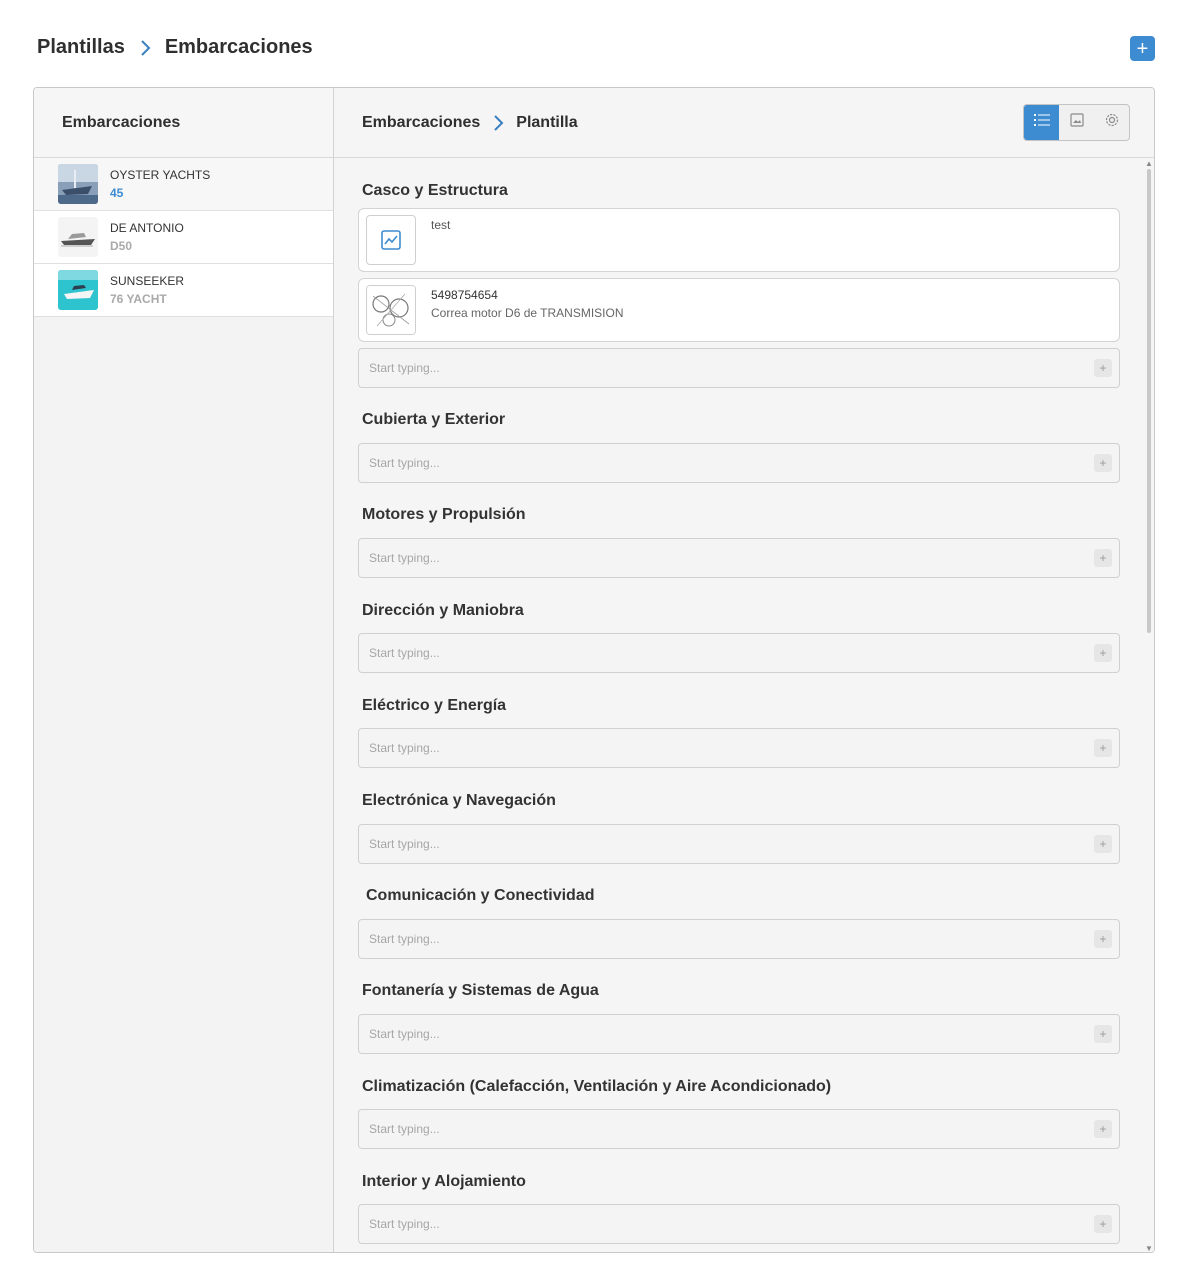 The width and height of the screenshot is (1185, 1279). Describe the element at coordinates (1142, 48) in the screenshot. I see `add-button: +` at that location.